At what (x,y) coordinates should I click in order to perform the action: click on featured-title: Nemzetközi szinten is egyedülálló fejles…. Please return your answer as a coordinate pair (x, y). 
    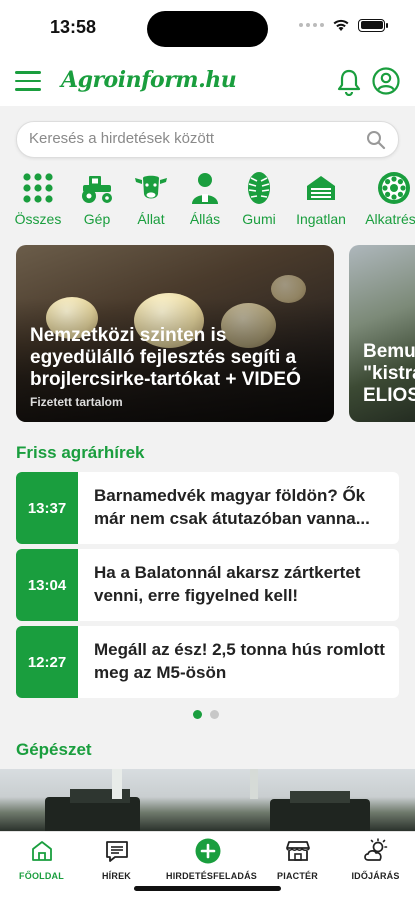
    Looking at the image, I should click on (165, 357).